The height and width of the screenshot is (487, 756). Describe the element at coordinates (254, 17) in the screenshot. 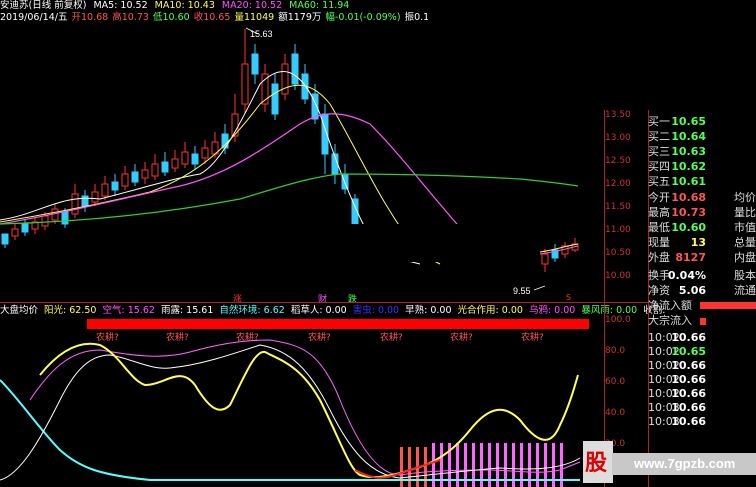

I see `volume-label: 量11049` at that location.